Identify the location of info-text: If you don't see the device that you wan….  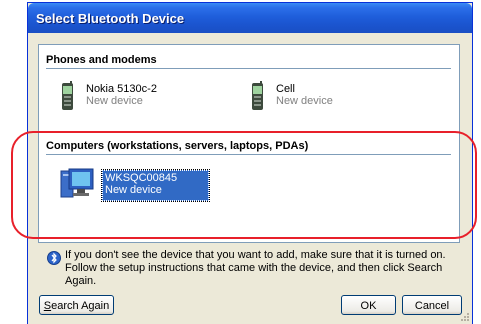
(255, 268).